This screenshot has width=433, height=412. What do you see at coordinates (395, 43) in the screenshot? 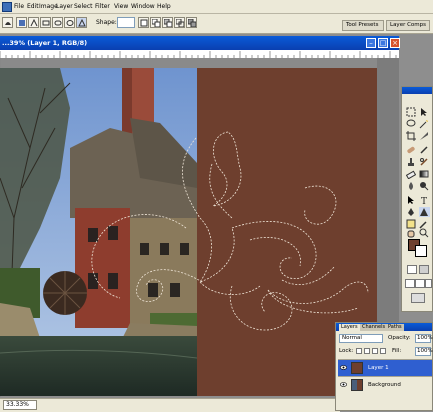
I see `close-button: ×` at bounding box center [395, 43].